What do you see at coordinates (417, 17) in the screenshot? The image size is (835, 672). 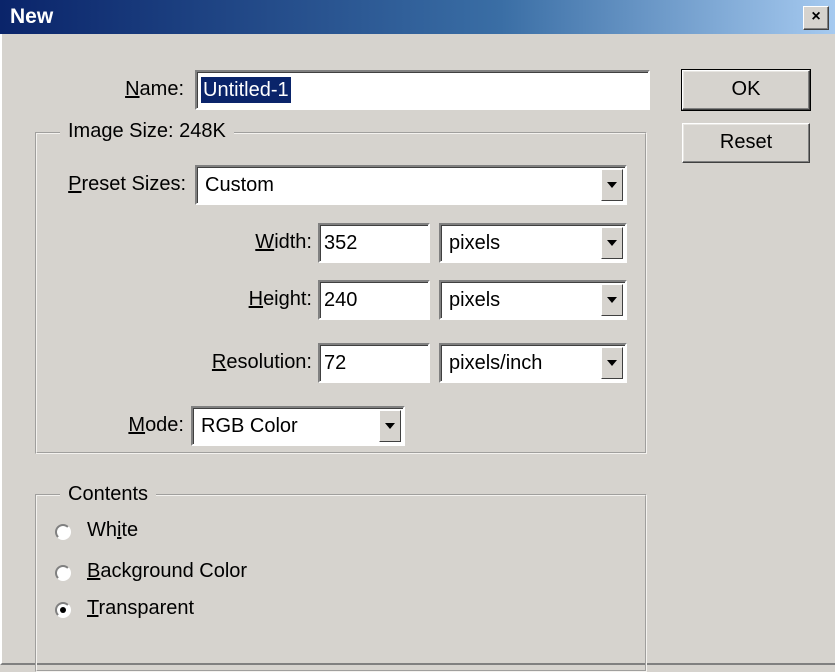 I see `title-bar: New ×` at bounding box center [417, 17].